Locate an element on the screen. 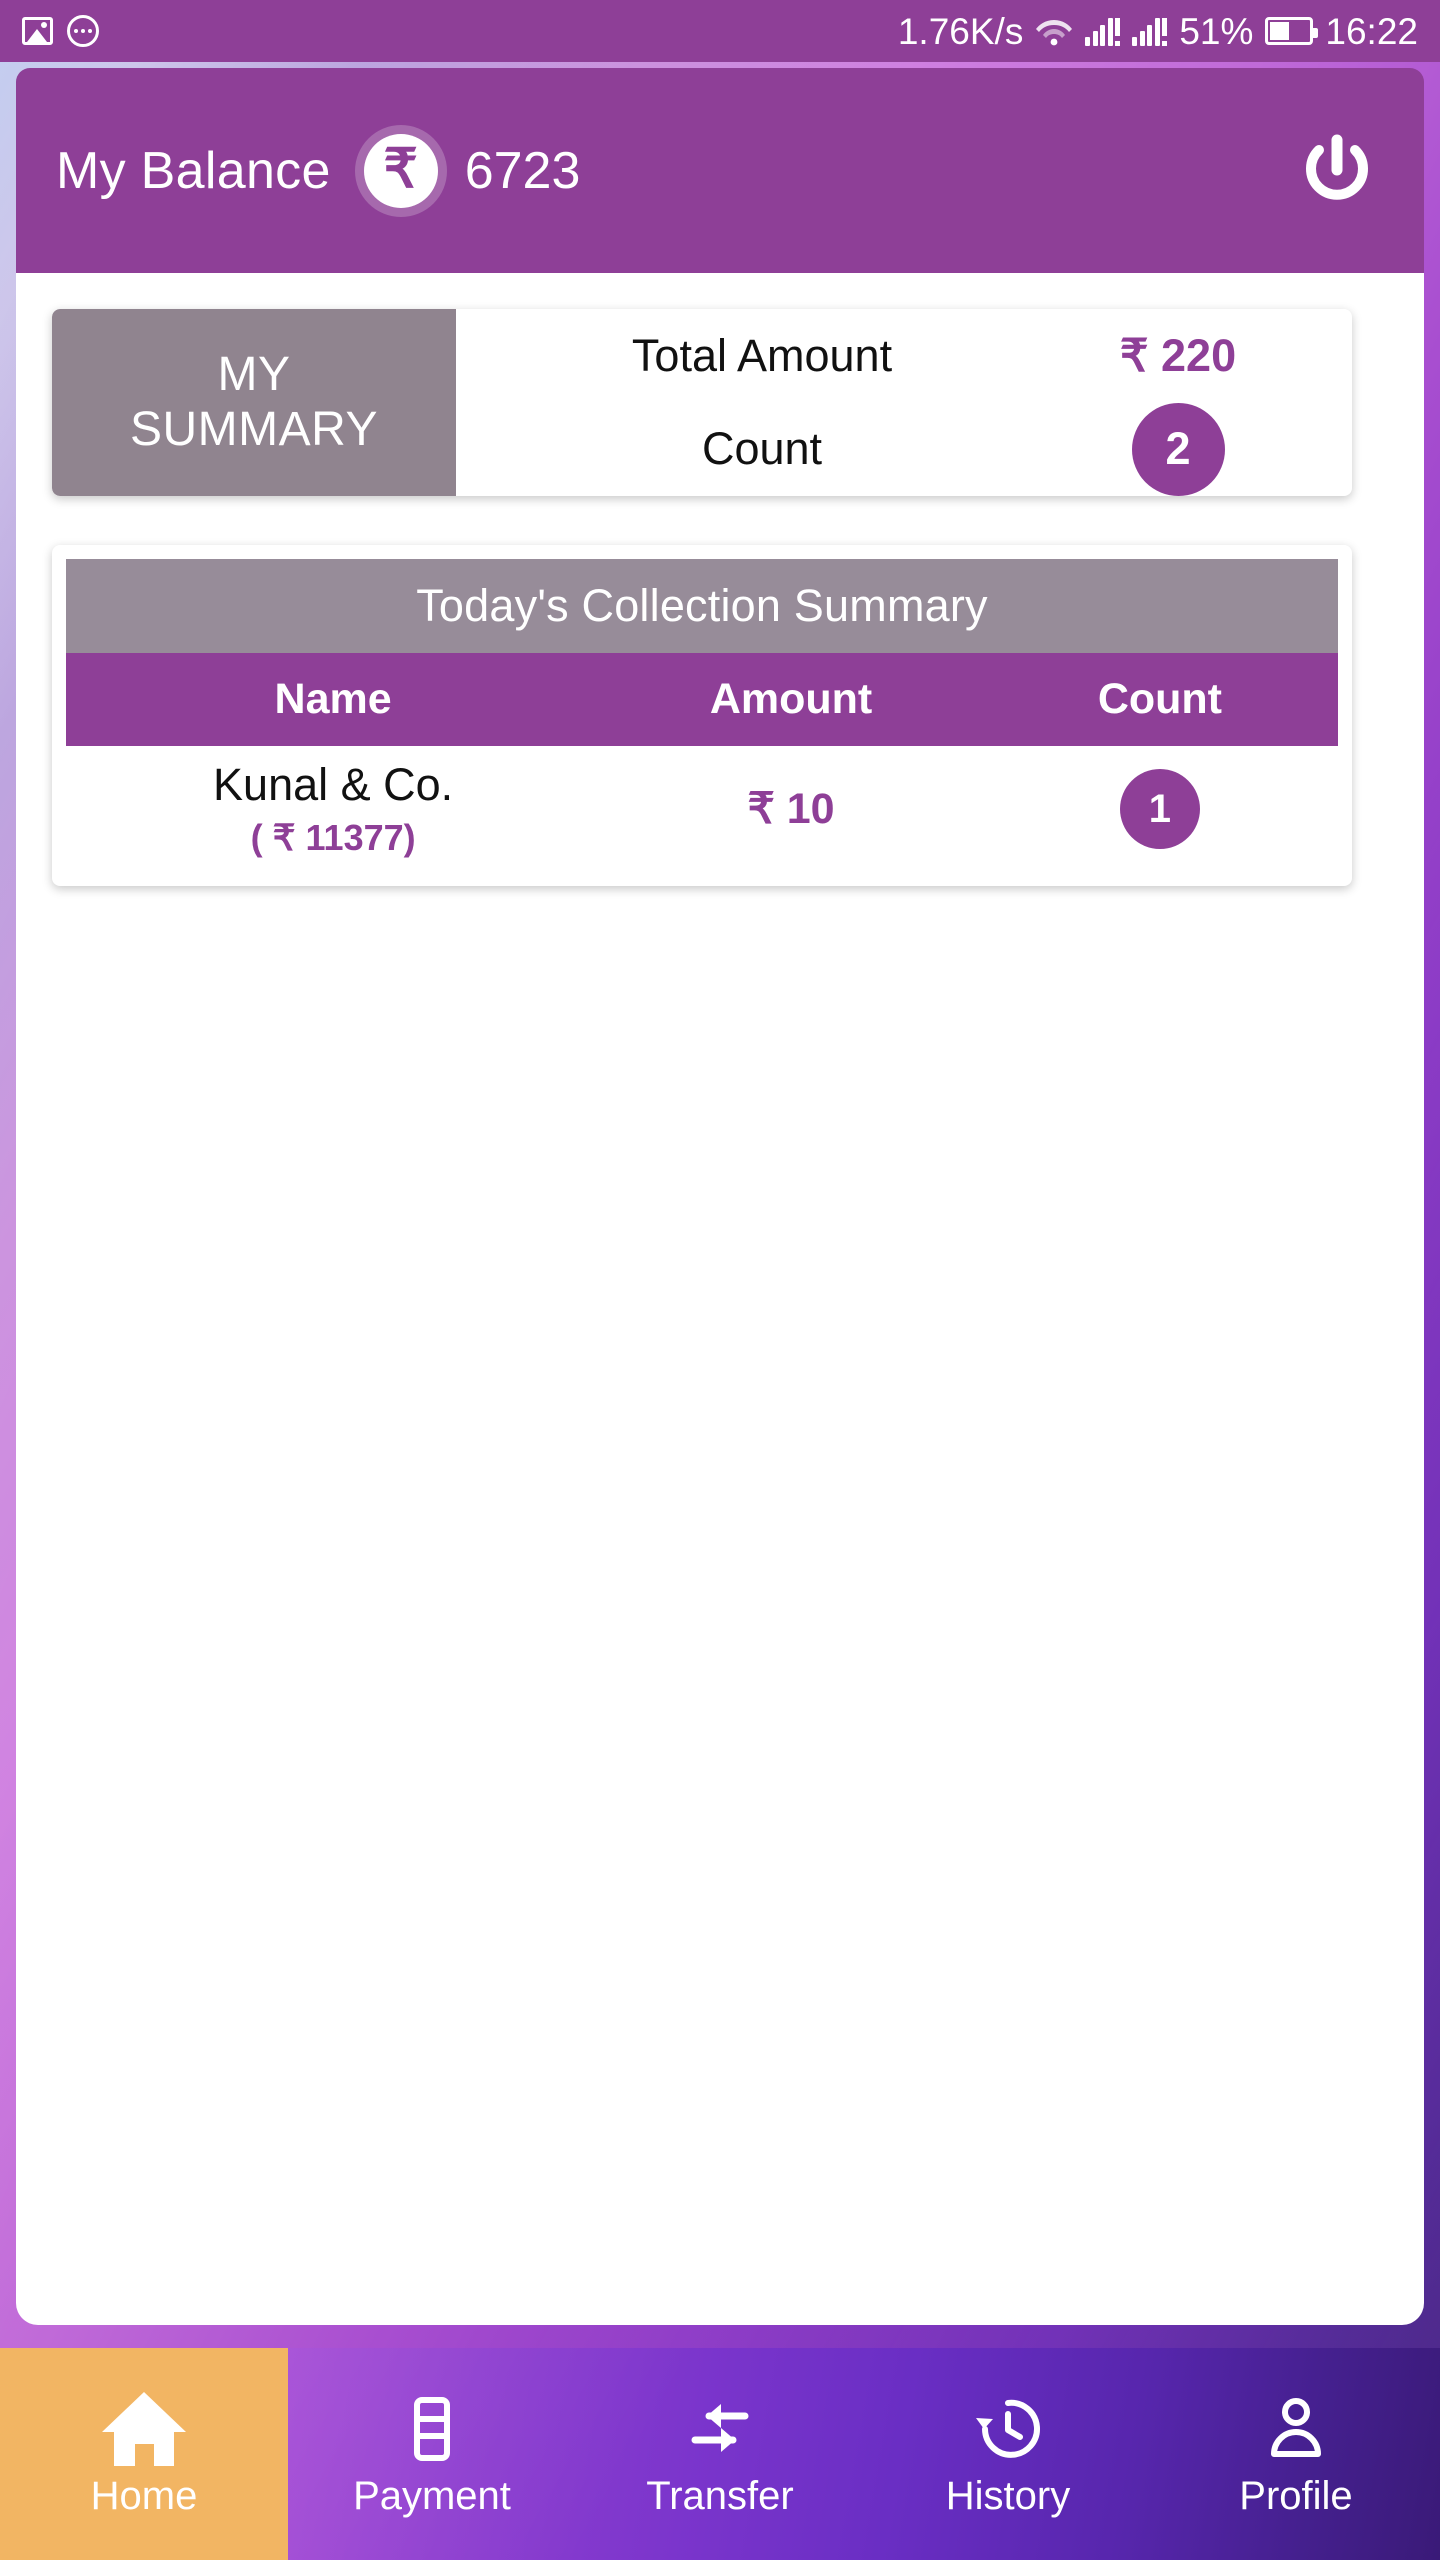 The height and width of the screenshot is (2560, 1440). row-count-cell: 1 is located at coordinates (1160, 809).